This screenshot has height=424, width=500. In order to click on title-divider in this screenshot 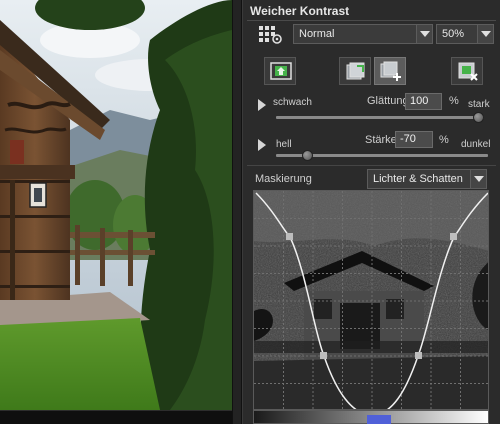, I will do `click(371, 20)`.